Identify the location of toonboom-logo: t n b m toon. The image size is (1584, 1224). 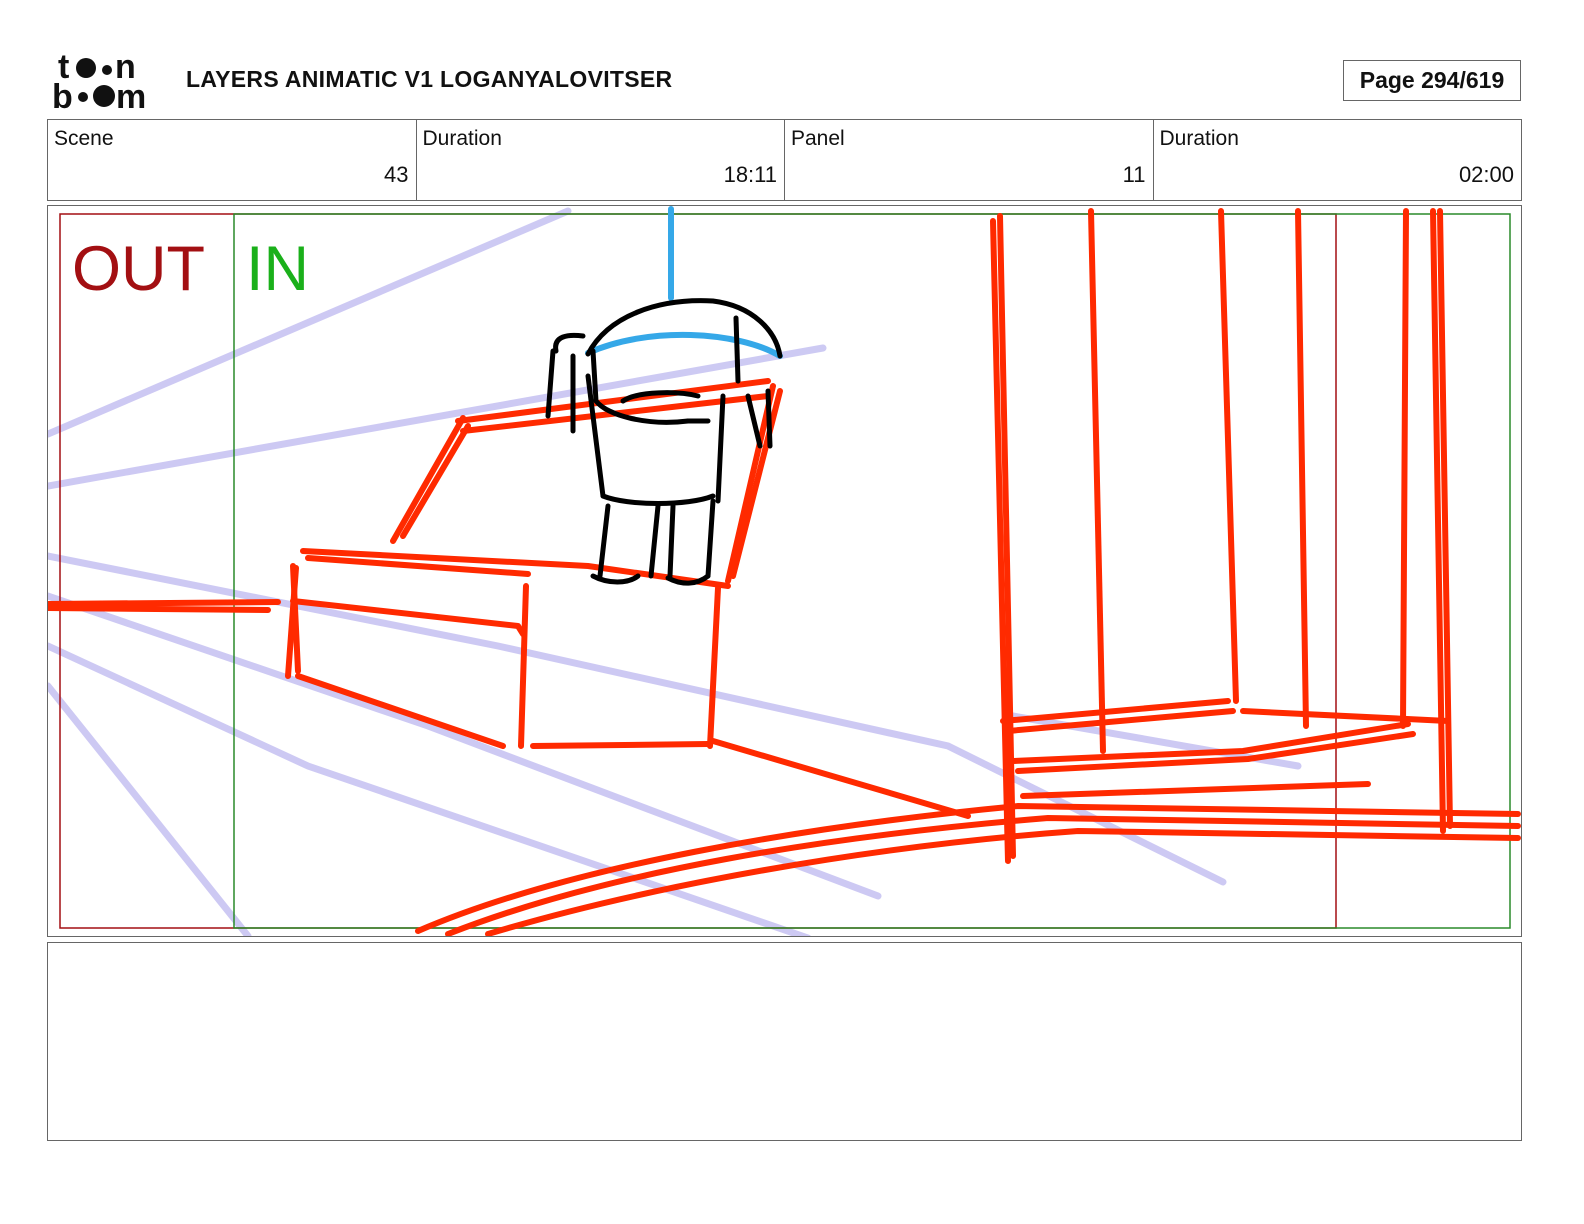
(99, 81).